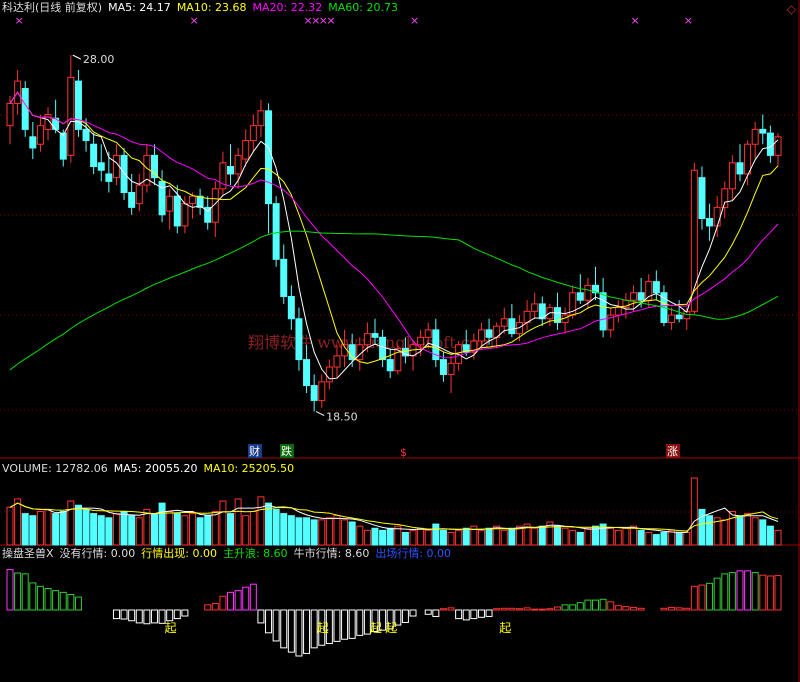  Describe the element at coordinates (635, 20) in the screenshot. I see `signal-cross-marker: ×` at that location.